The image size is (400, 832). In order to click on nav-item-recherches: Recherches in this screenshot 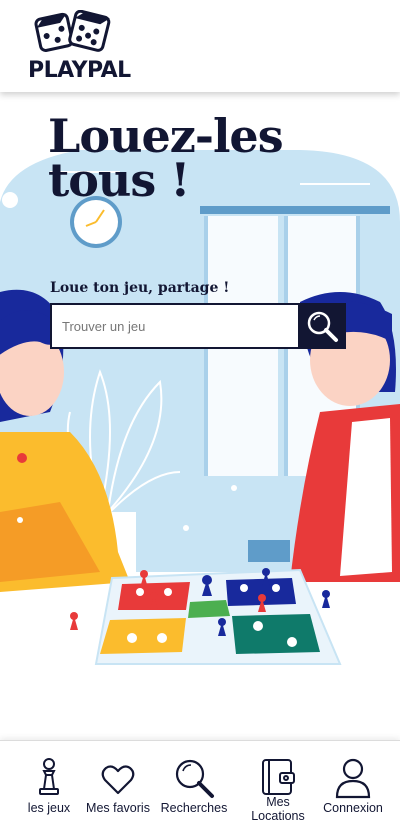, I will do `click(194, 789)`.